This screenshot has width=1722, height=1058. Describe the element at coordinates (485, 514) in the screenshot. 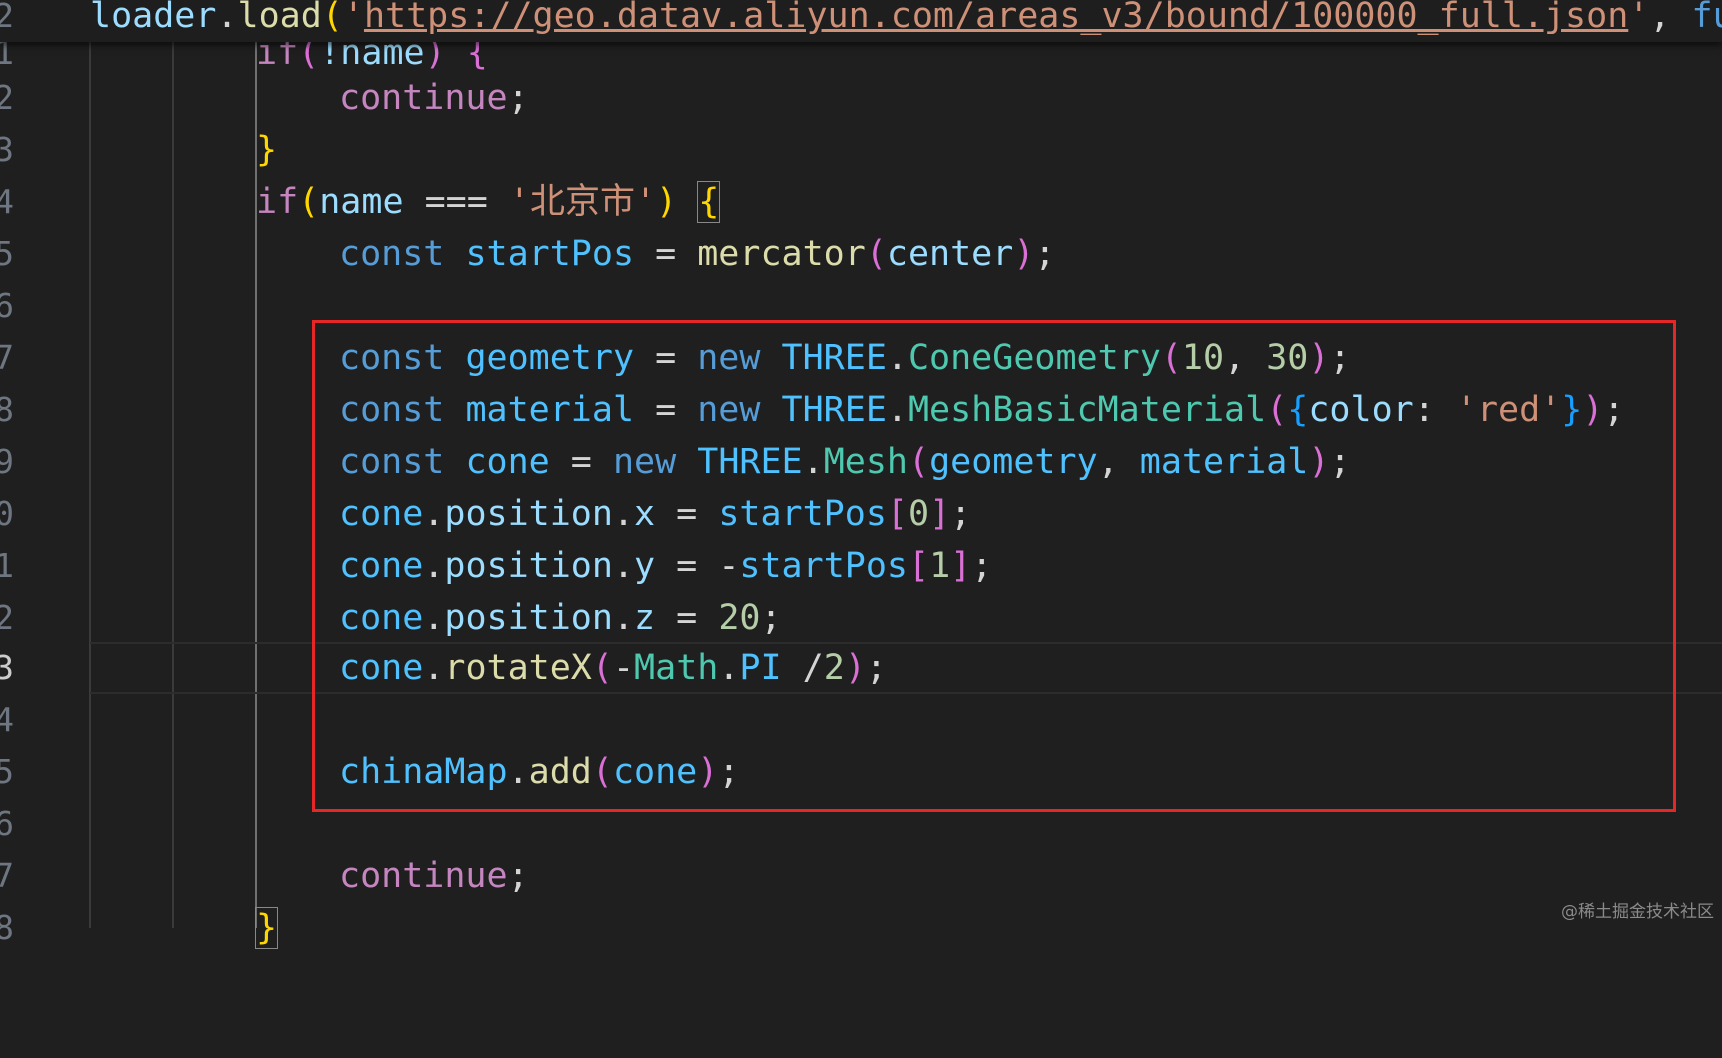

I see `code-line: cone.position.x = startPos[0];` at that location.